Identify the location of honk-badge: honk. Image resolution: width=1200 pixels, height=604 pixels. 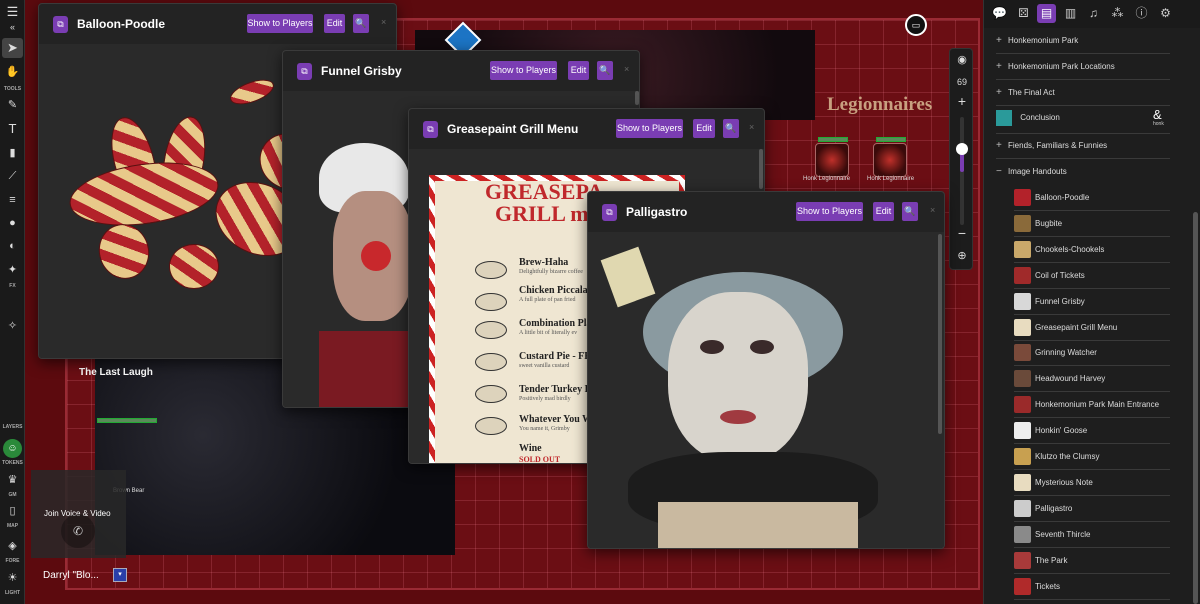
(1158, 124).